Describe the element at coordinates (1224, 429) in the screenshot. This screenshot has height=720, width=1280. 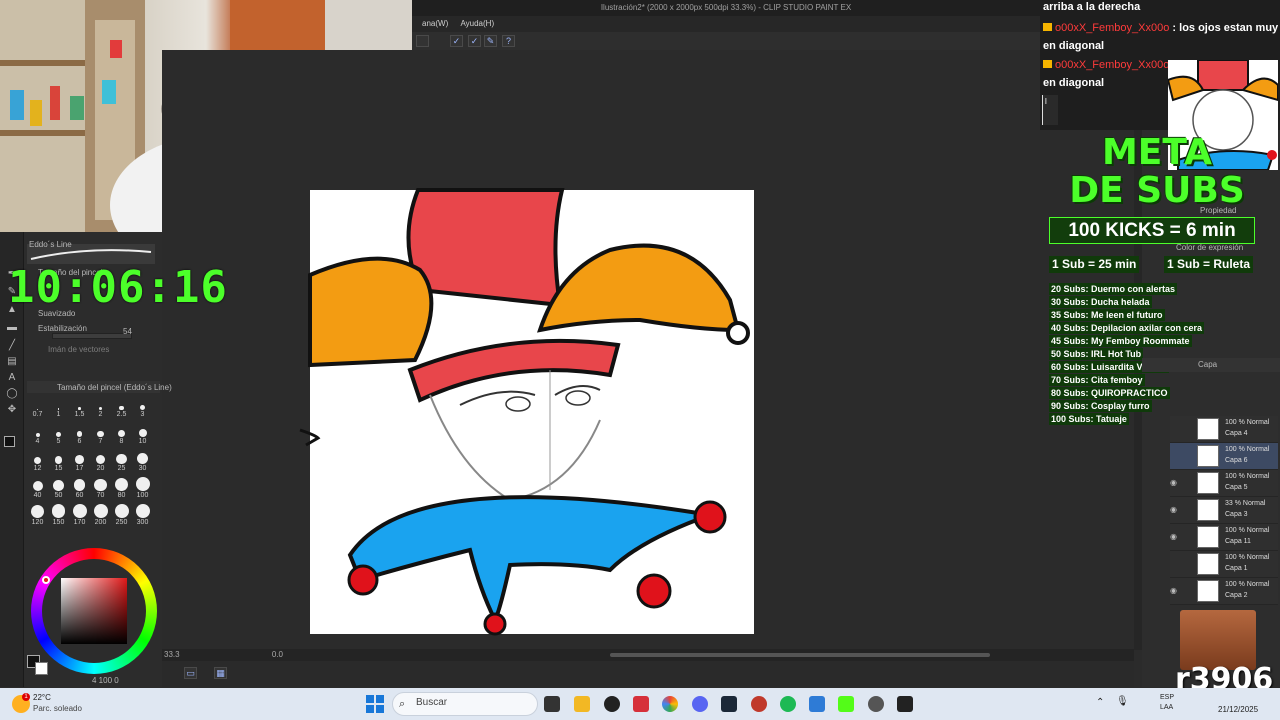
I see `layer-row: 100 % Normal Capa 4` at that location.